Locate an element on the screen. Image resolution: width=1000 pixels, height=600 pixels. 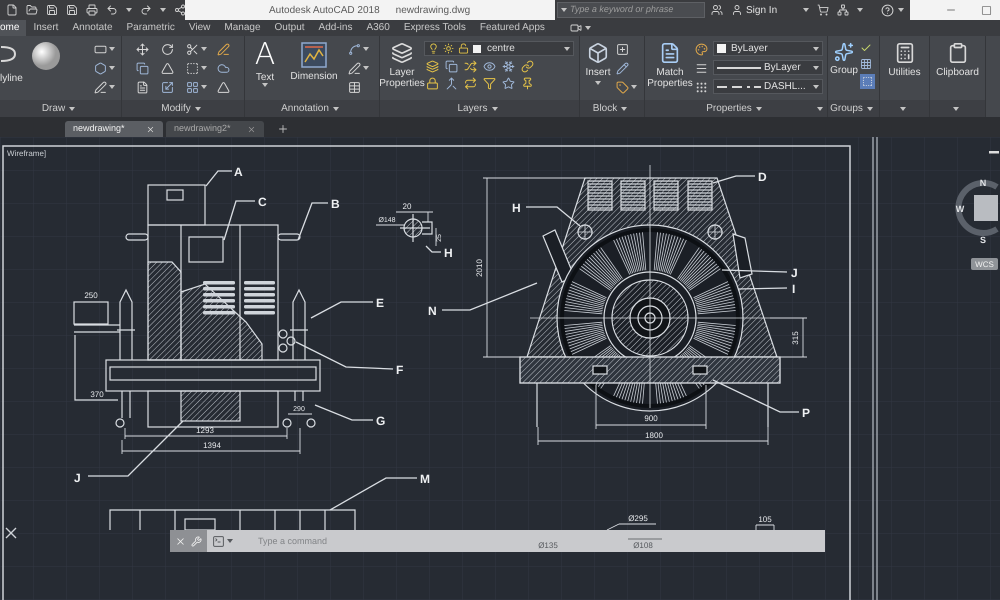
square-plus-icon is located at coordinates (622, 49).